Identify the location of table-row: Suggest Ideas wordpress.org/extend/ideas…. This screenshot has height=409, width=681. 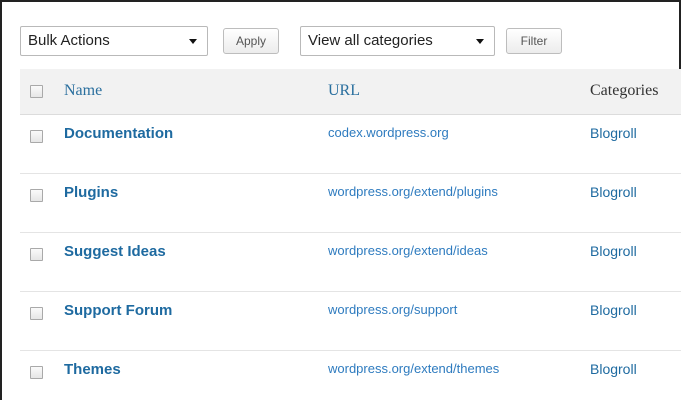
(350, 262).